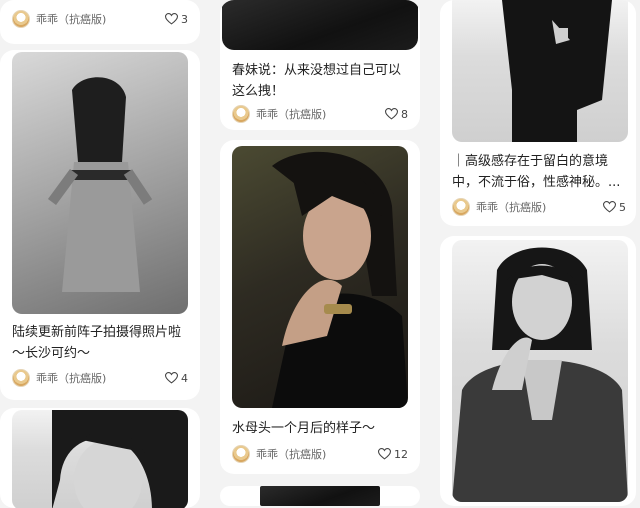  I want to click on feed-card-4: 春妹说：从来没想过自己可以这么拽！ 乖乖（抗癌版) 8, so click(320, 65).